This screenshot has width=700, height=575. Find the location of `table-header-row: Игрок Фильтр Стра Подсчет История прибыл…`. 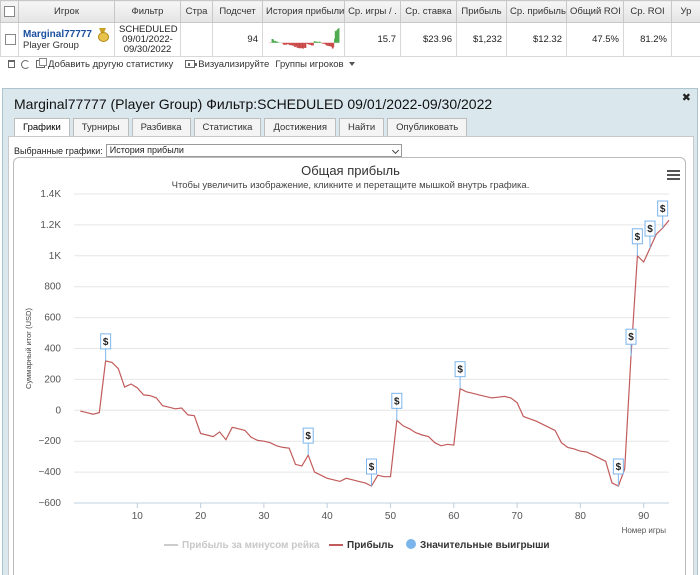

table-header-row: Игрок Фильтр Стра Подсчет История прибыл… is located at coordinates (350, 11).